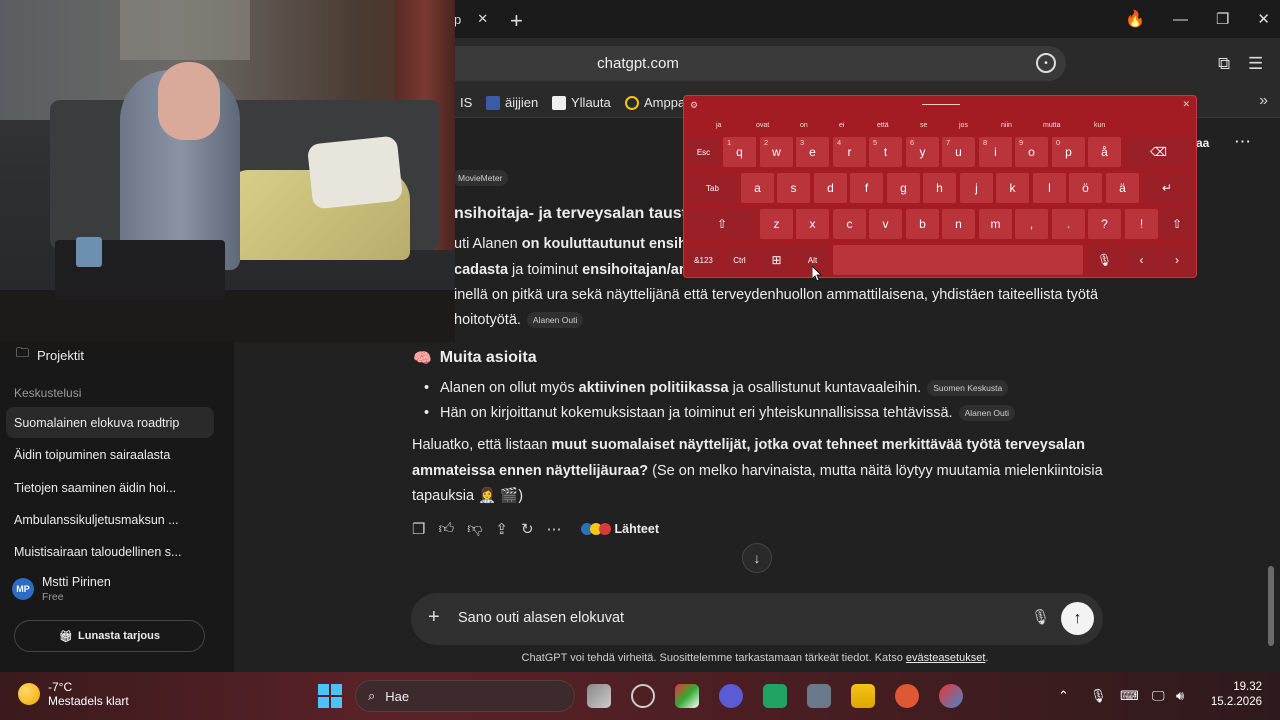 The height and width of the screenshot is (720, 1280). I want to click on keyboard-suggestion: on, so click(804, 125).